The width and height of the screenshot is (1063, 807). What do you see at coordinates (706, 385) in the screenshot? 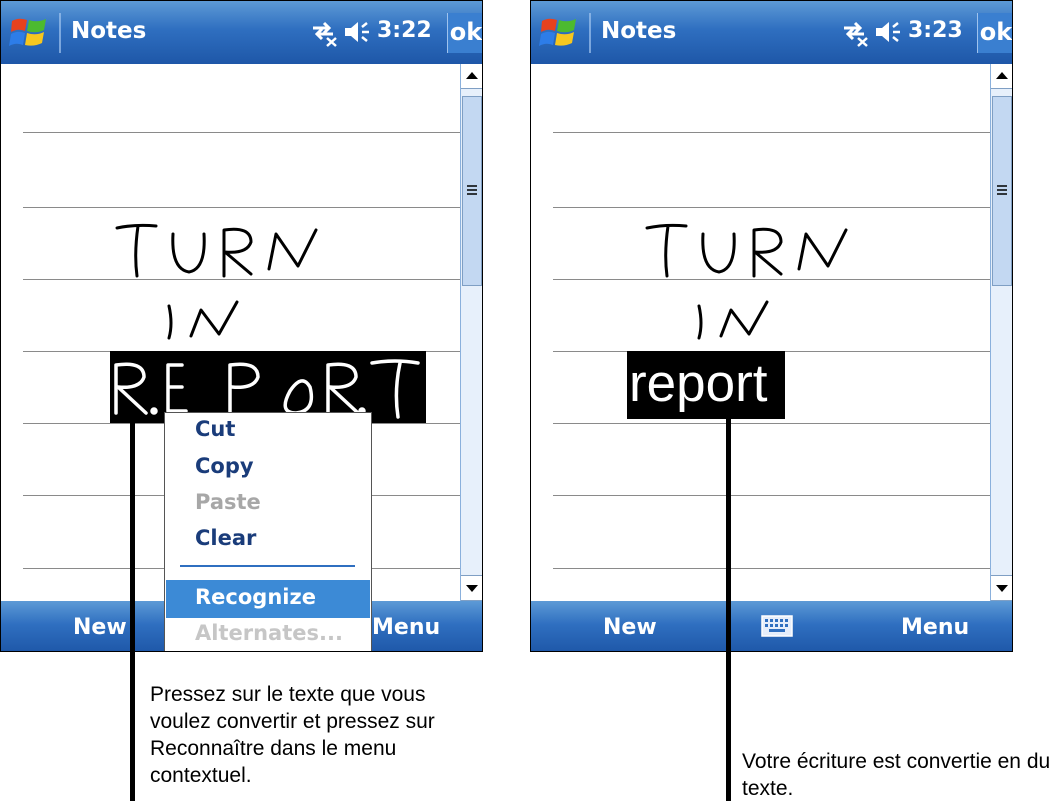
I see `recognized-text-selected: report` at bounding box center [706, 385].